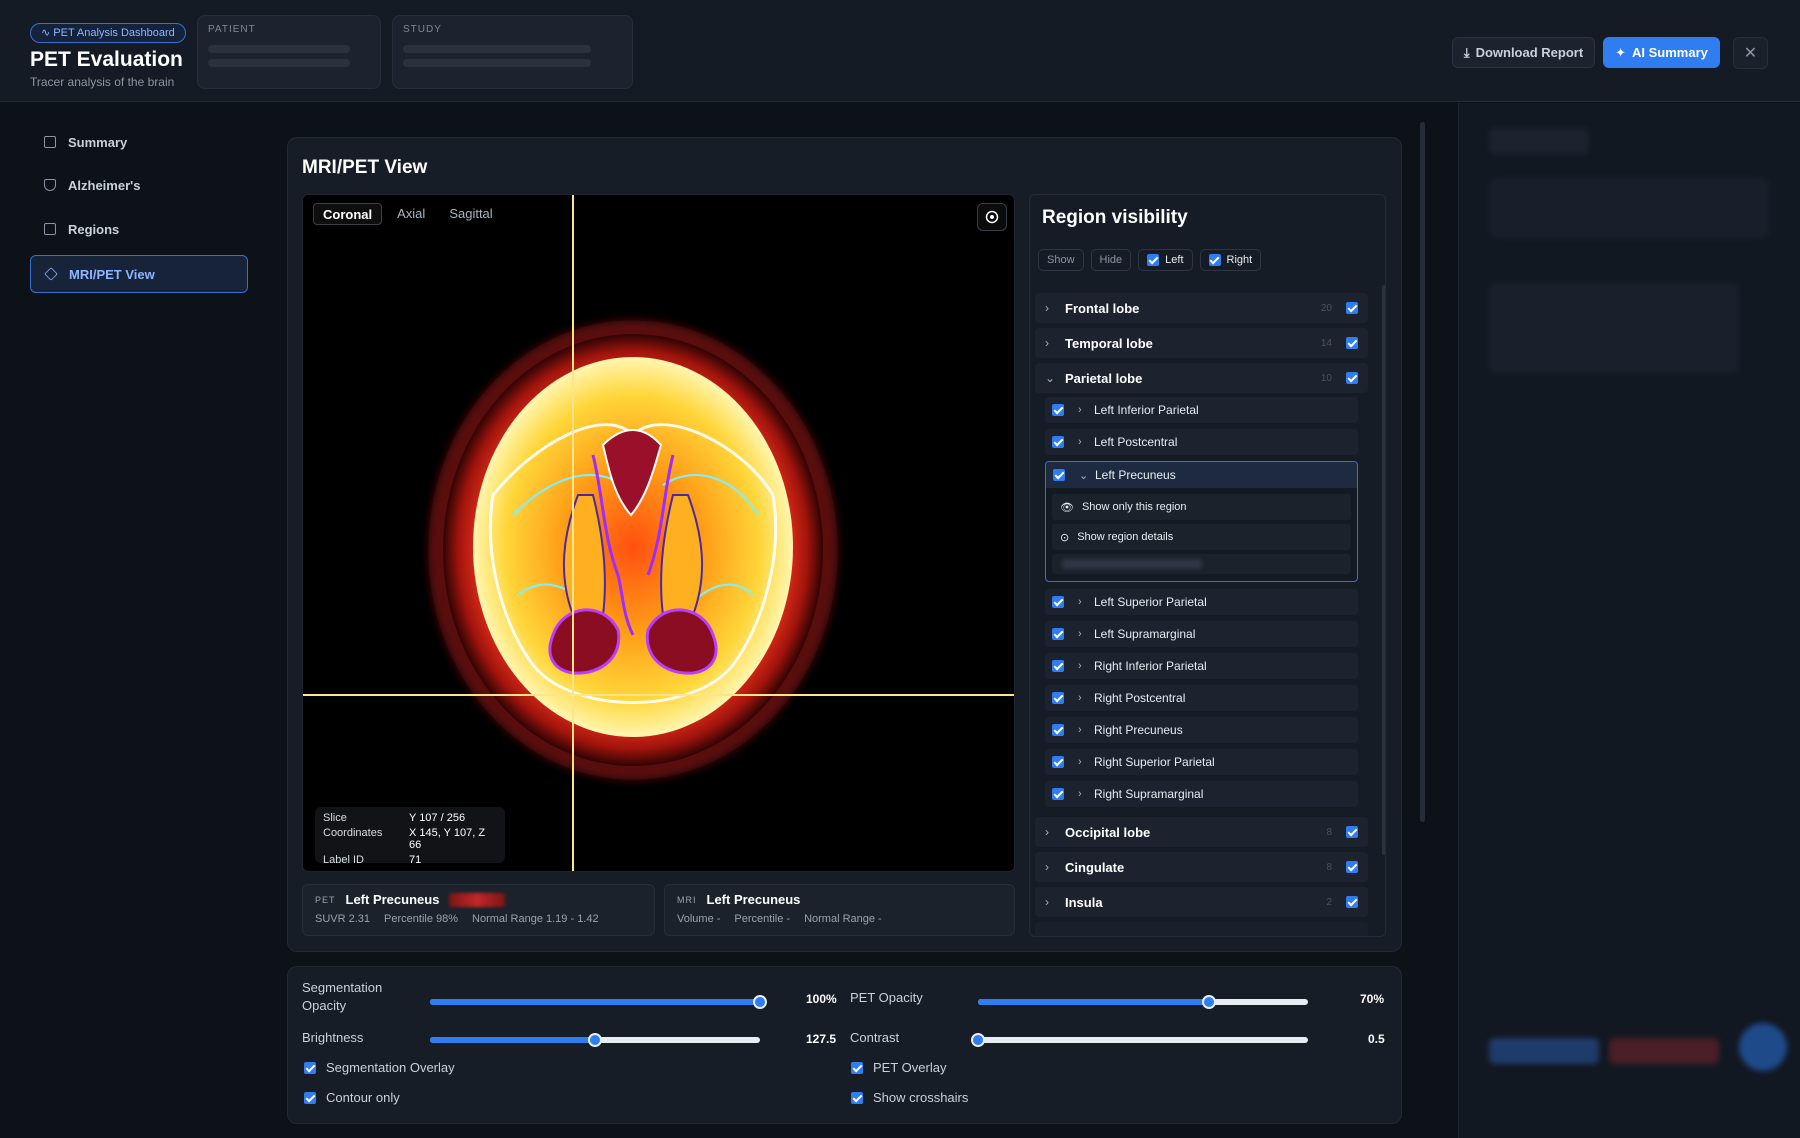 The height and width of the screenshot is (1138, 1800). I want to click on lobe-partial, so click(1201, 929).